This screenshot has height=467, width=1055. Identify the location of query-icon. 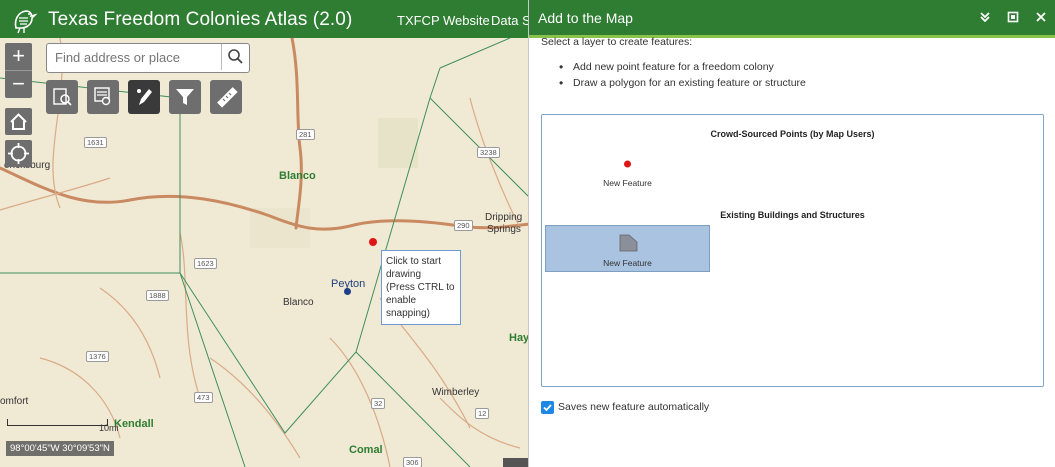
(102, 96).